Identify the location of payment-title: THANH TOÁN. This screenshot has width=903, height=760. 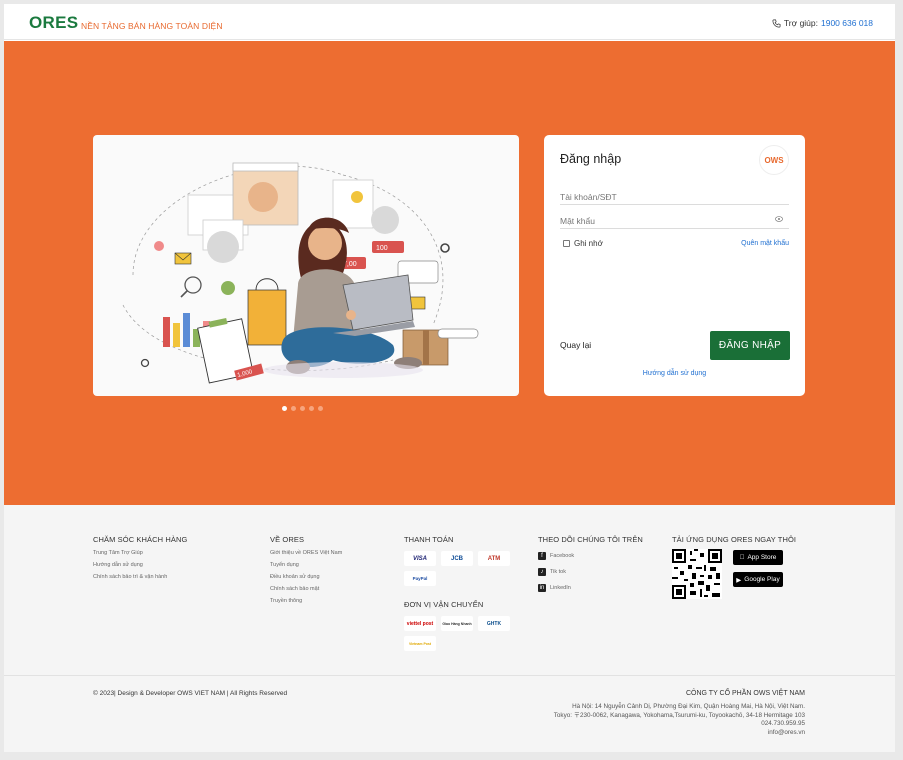
(429, 539).